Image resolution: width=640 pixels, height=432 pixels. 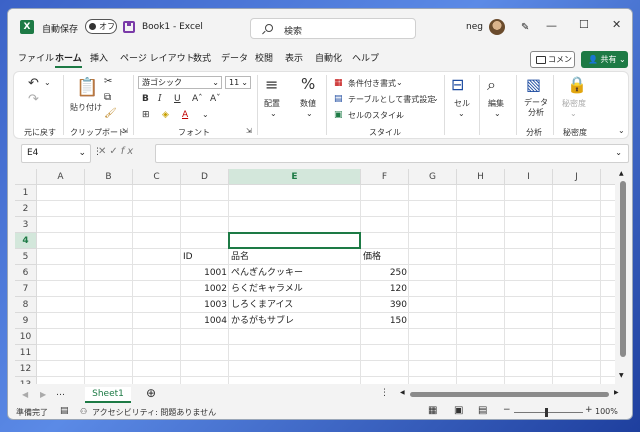 I want to click on cell-h2, so click(x=481, y=209).